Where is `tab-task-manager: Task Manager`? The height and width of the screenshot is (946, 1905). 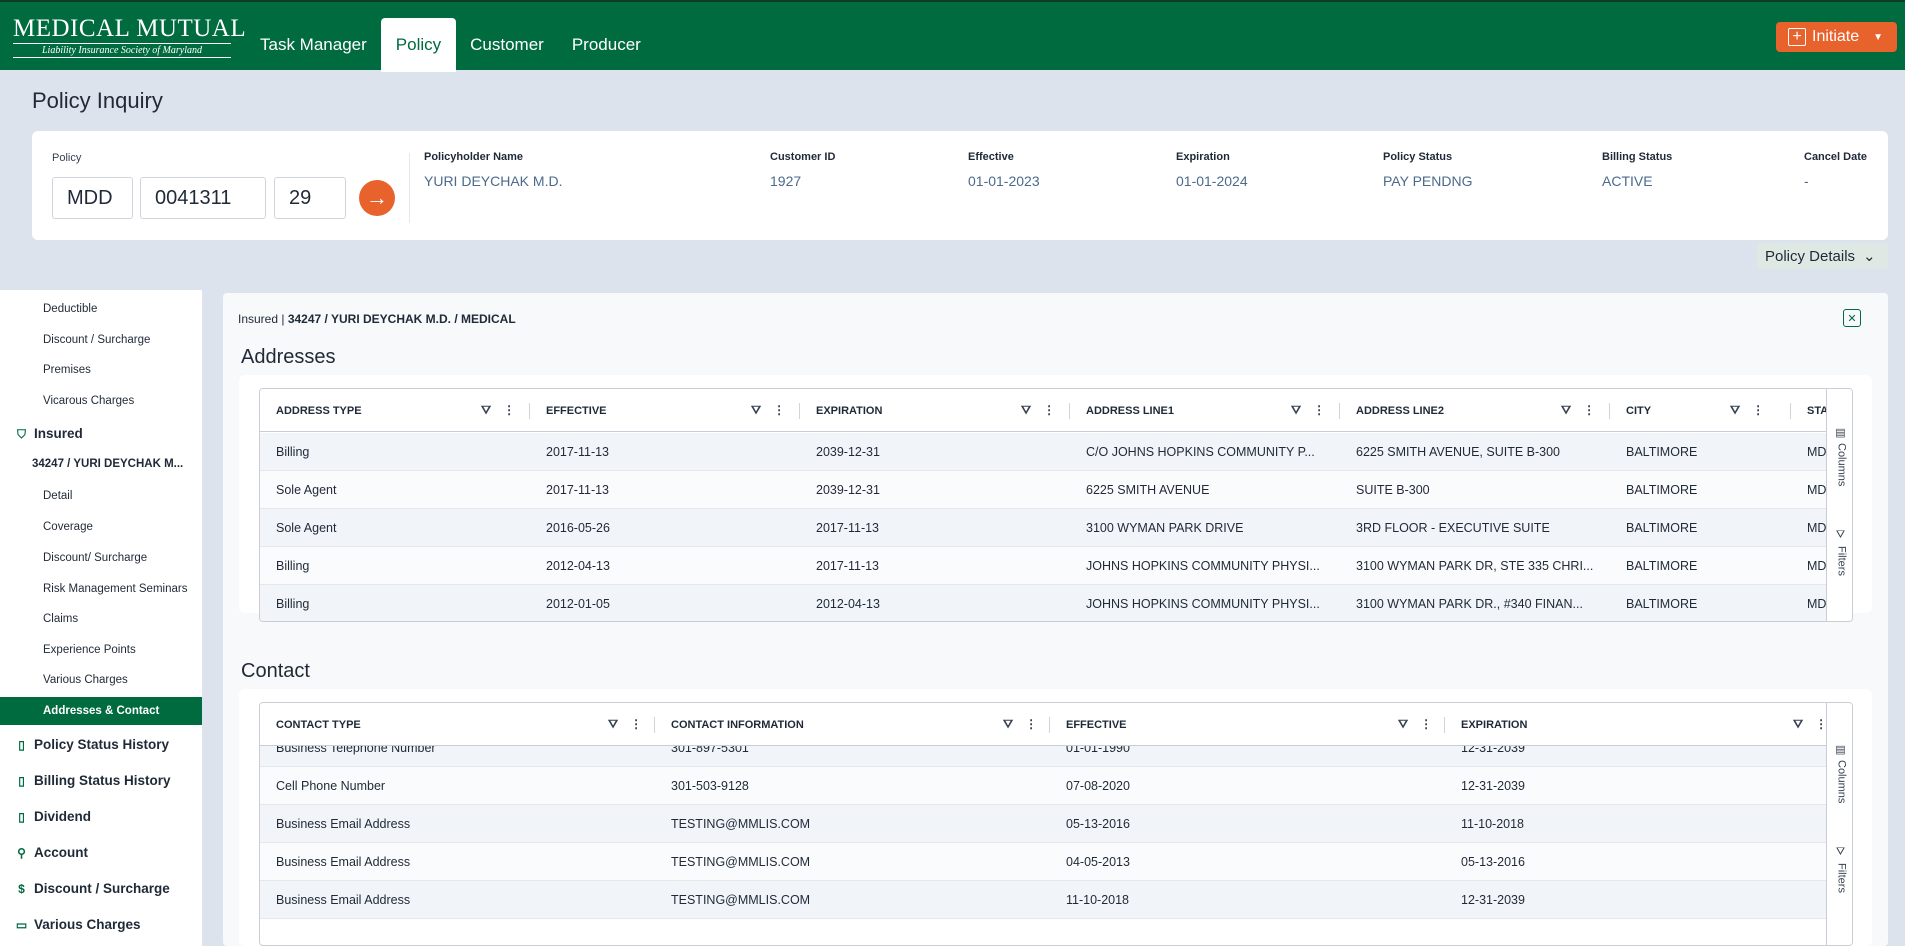 tab-task-manager: Task Manager is located at coordinates (313, 45).